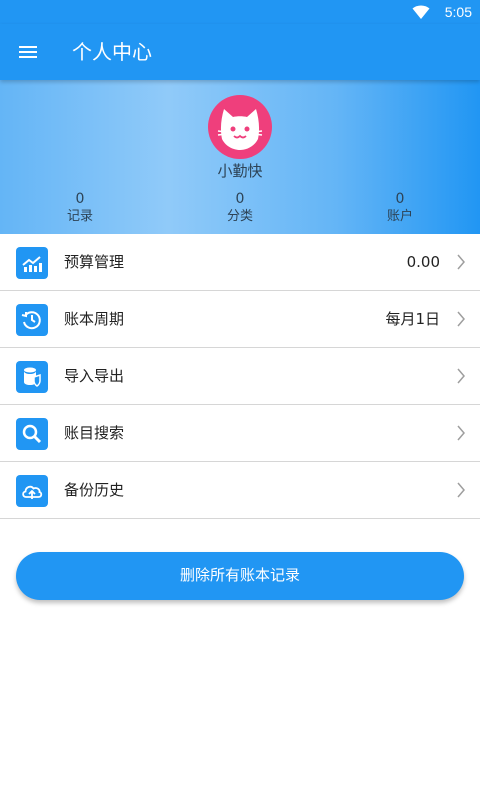 The width and height of the screenshot is (480, 800). Describe the element at coordinates (240, 52) in the screenshot. I see `app-bar: 个人中心` at that location.